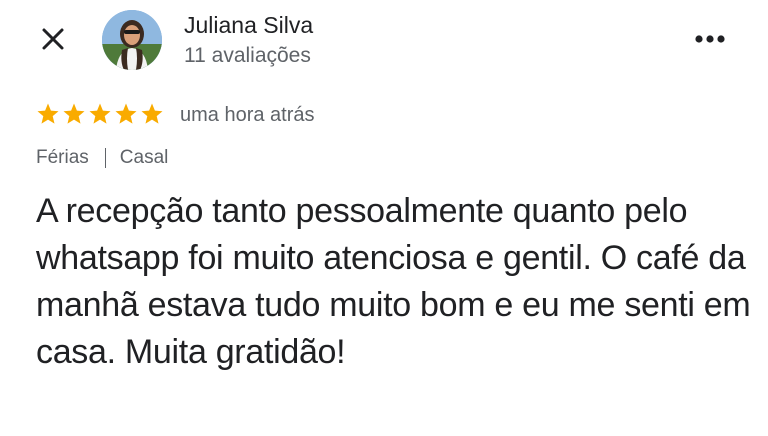  Describe the element at coordinates (247, 55) in the screenshot. I see `reviewer-review-count: 11 avaliações` at that location.